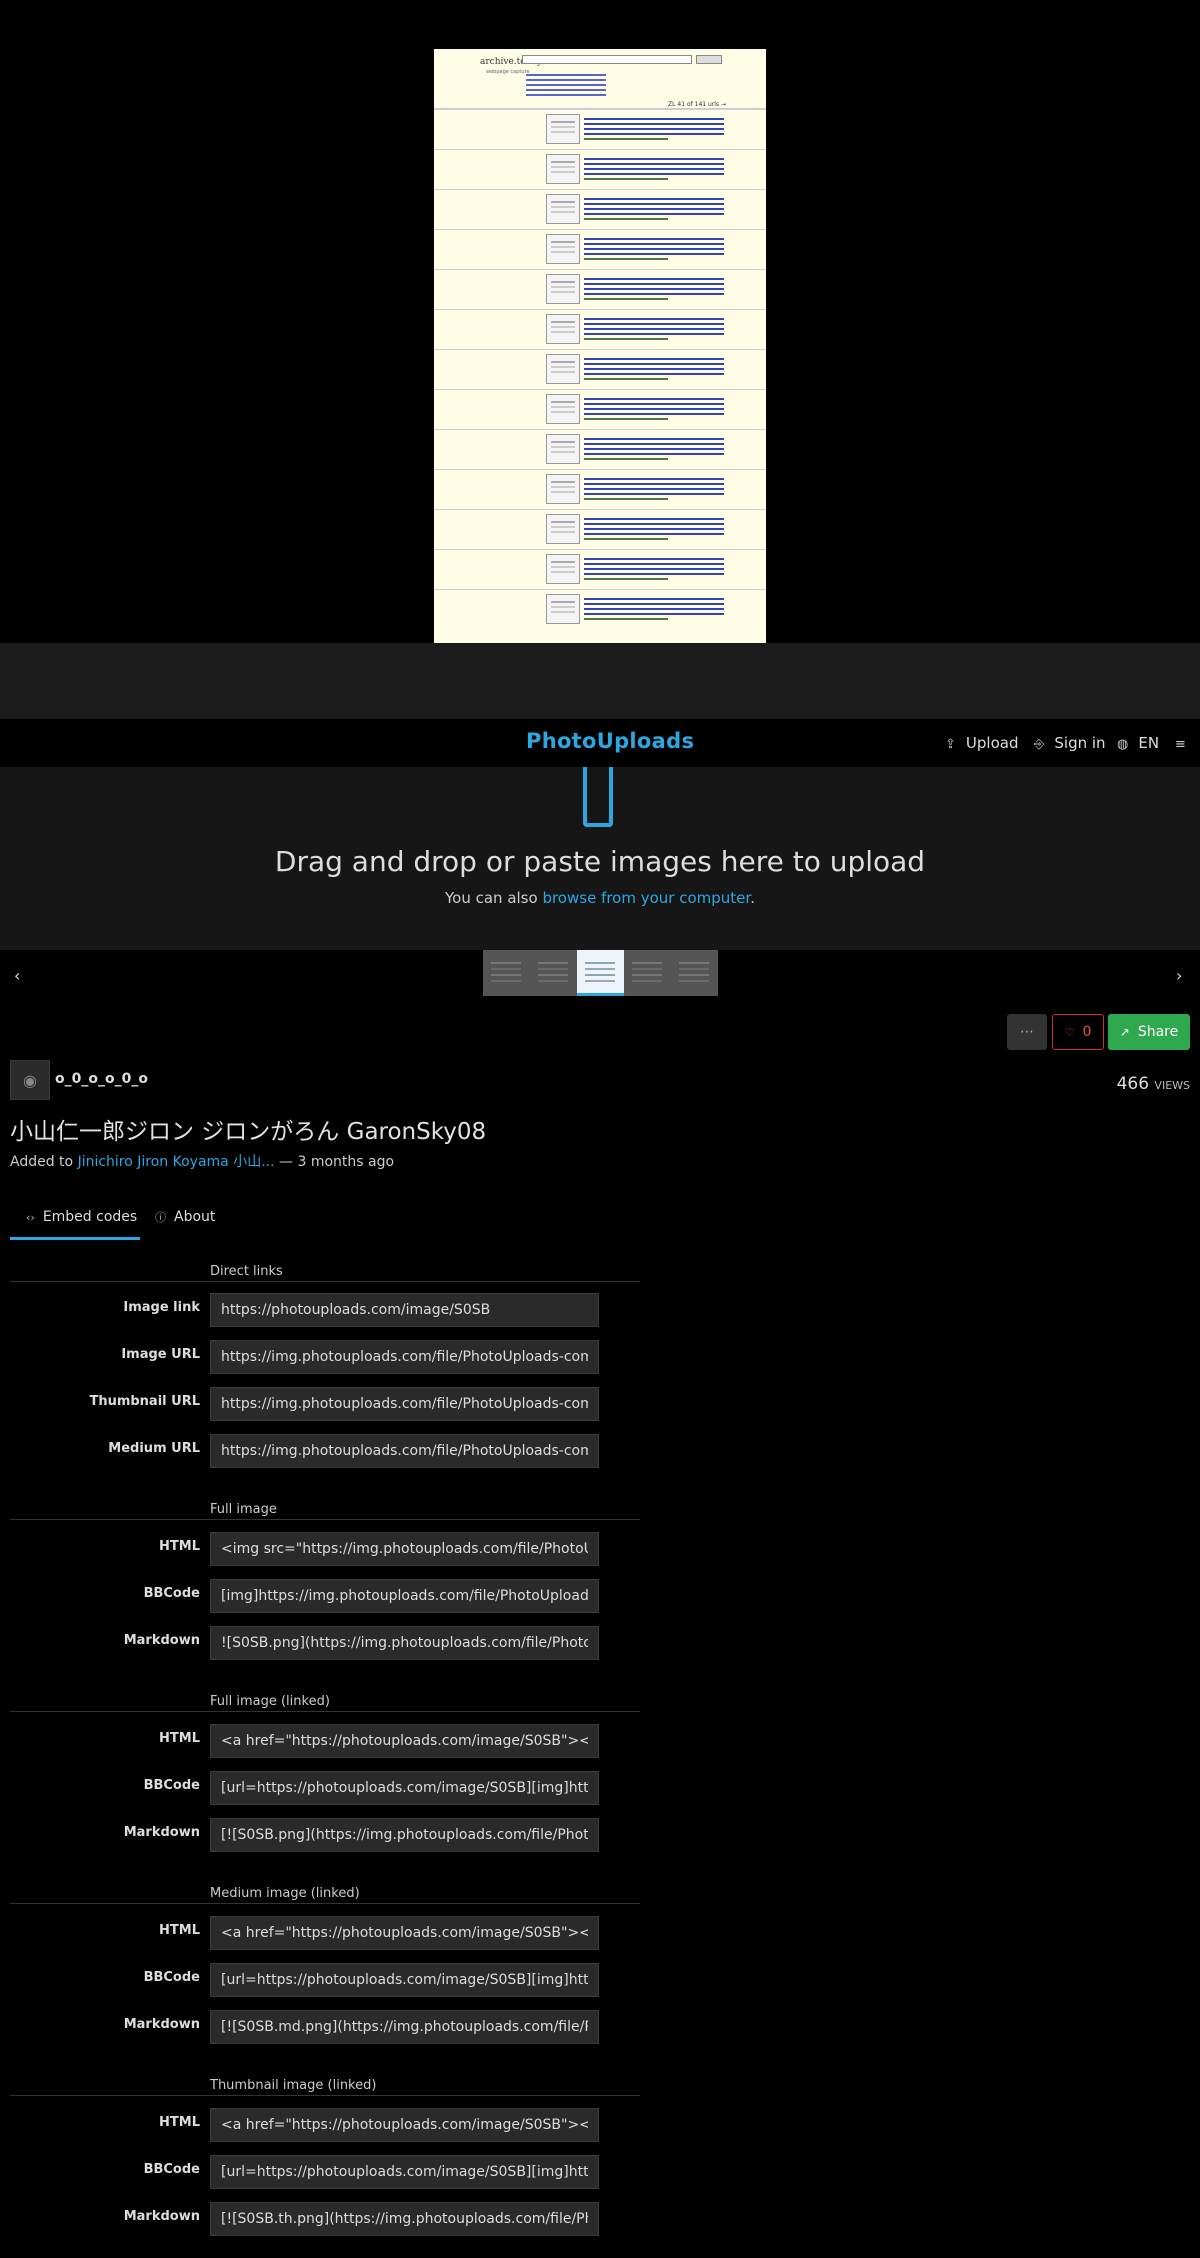 This screenshot has width=1200, height=2258. What do you see at coordinates (404, 1788) in the screenshot?
I see `full-linked-bbcode-field` at bounding box center [404, 1788].